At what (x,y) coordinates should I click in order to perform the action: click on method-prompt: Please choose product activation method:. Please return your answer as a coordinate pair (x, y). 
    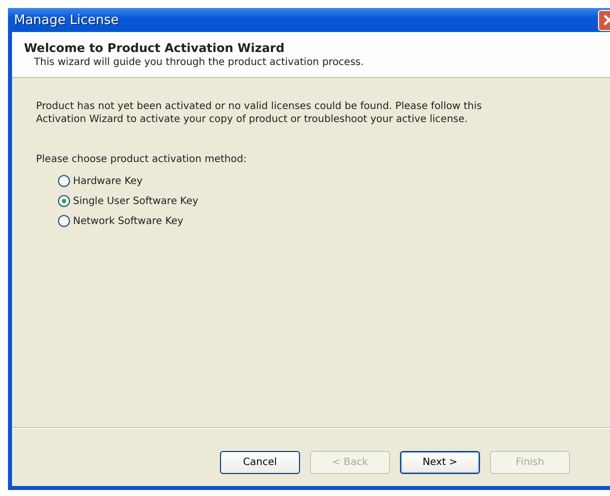
    Looking at the image, I should click on (142, 159).